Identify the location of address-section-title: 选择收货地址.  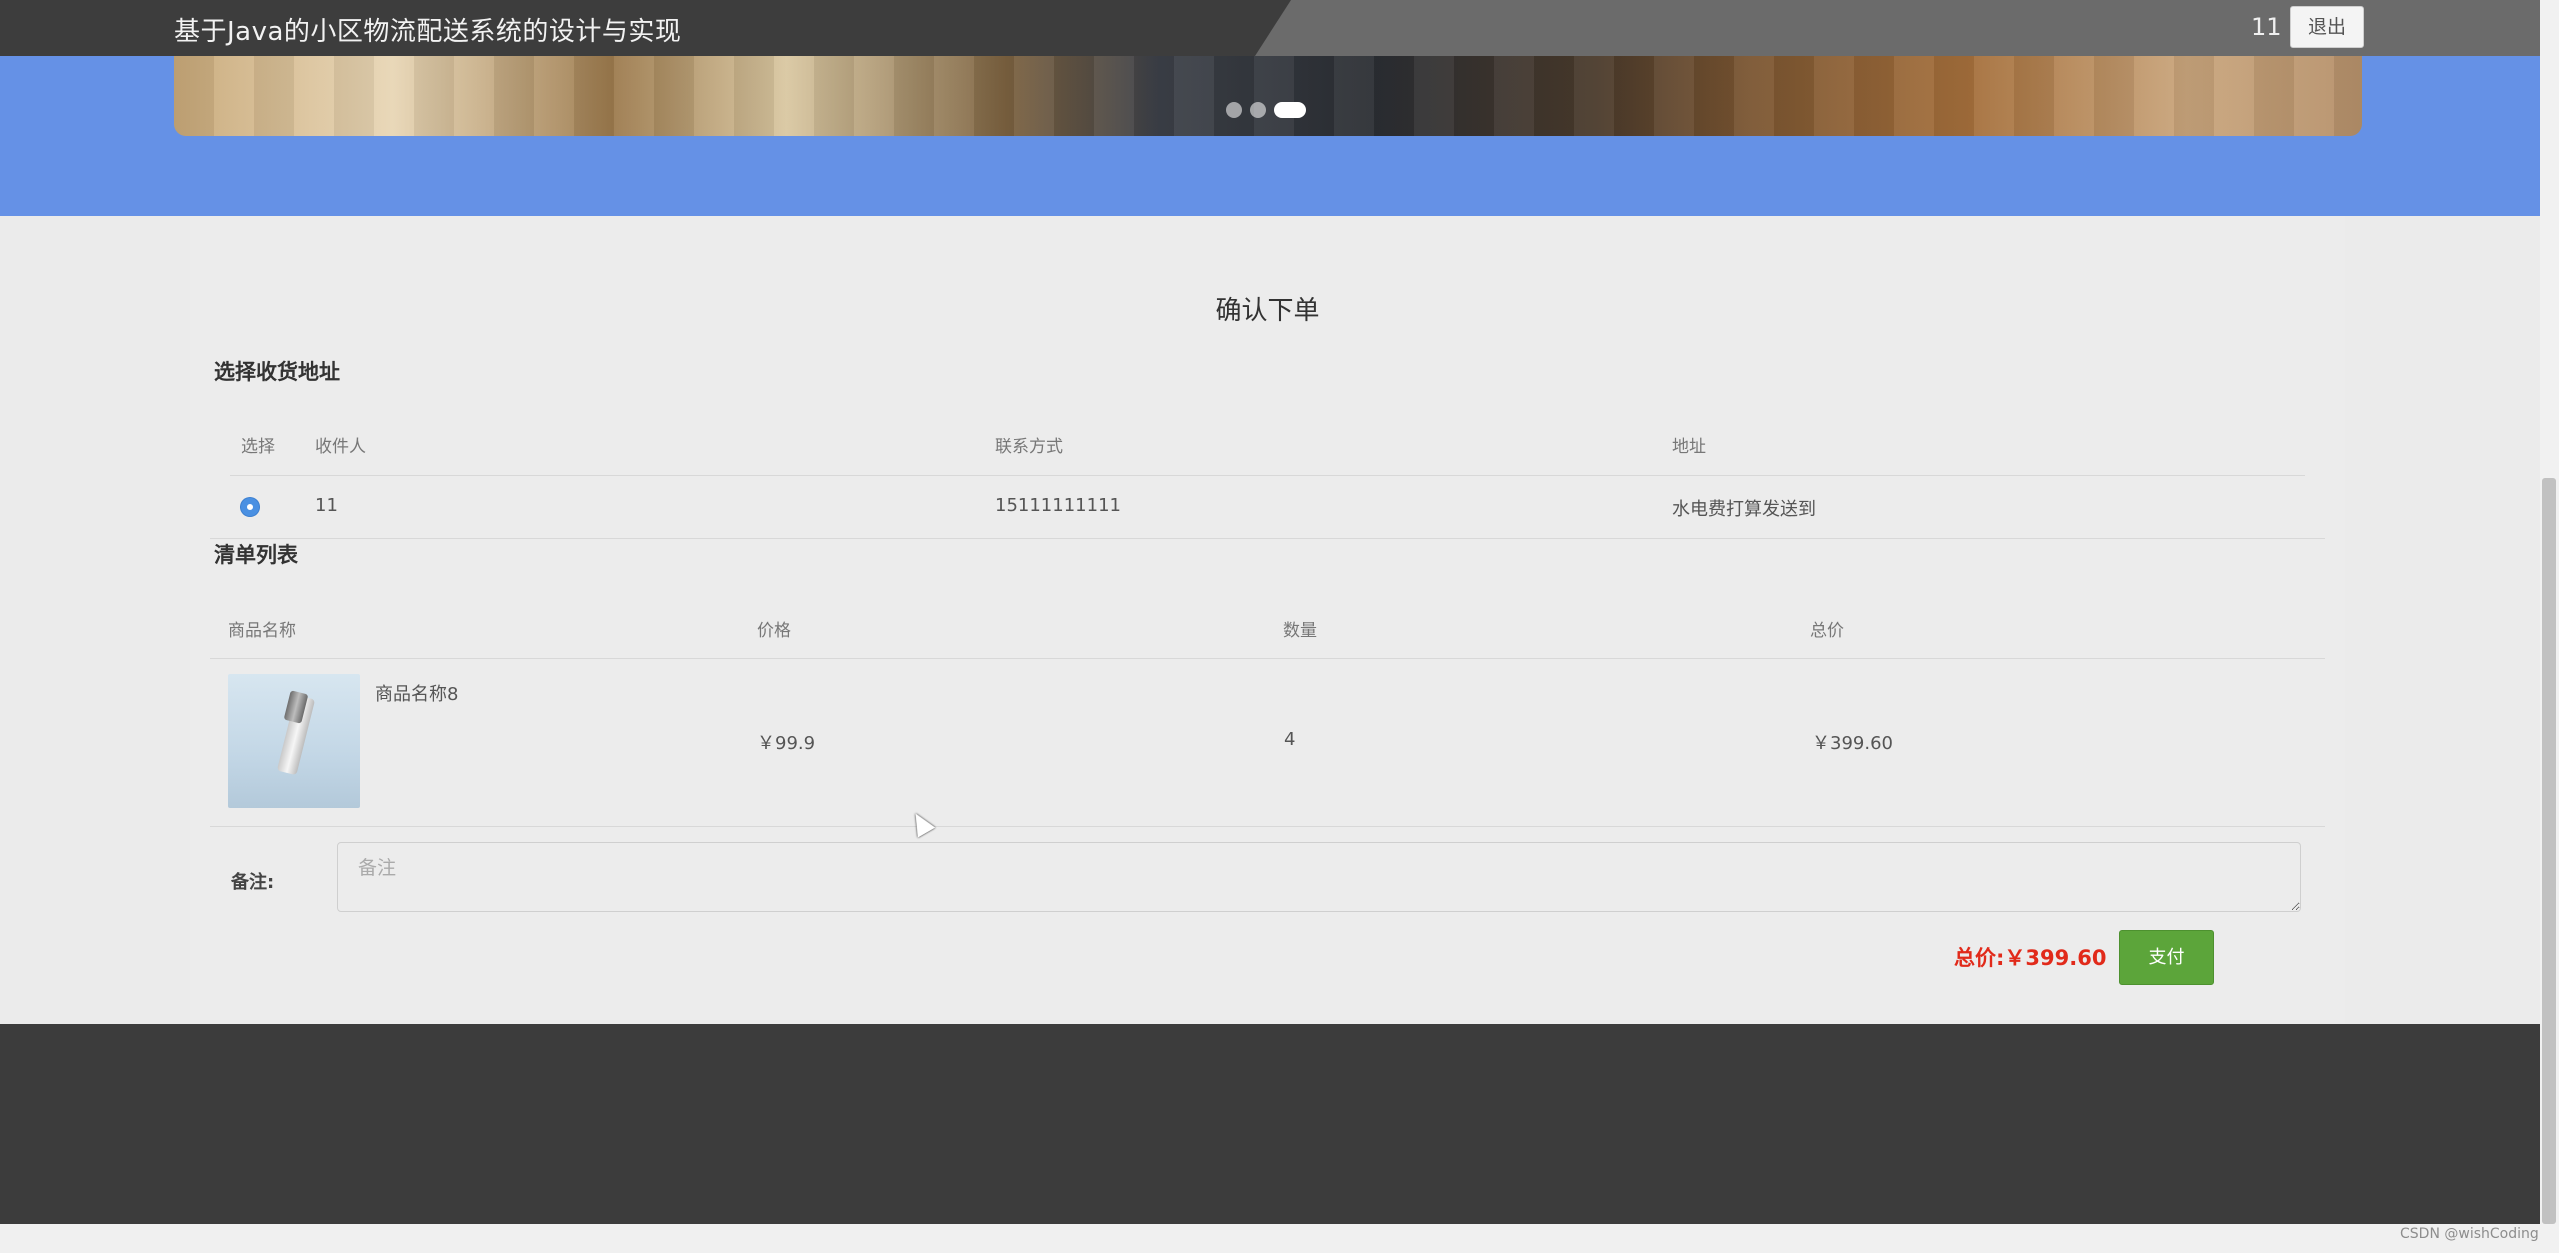
(277, 372).